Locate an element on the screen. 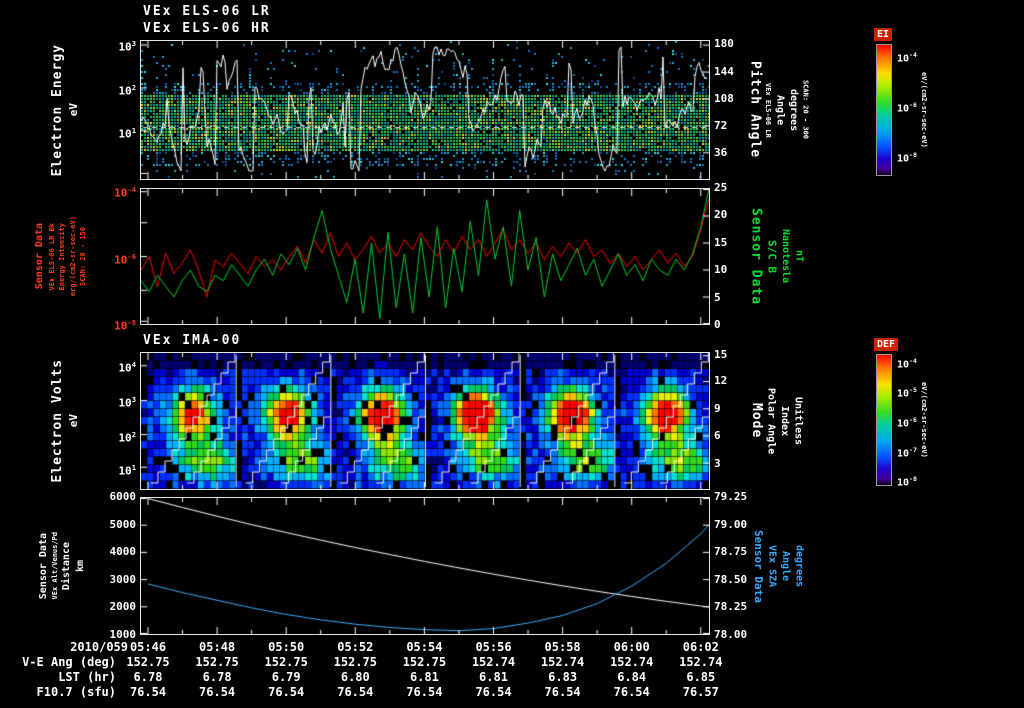 Image resolution: width=1024 pixels, height=708 pixels. p3-y-tick-label: 101 is located at coordinates (127, 470).